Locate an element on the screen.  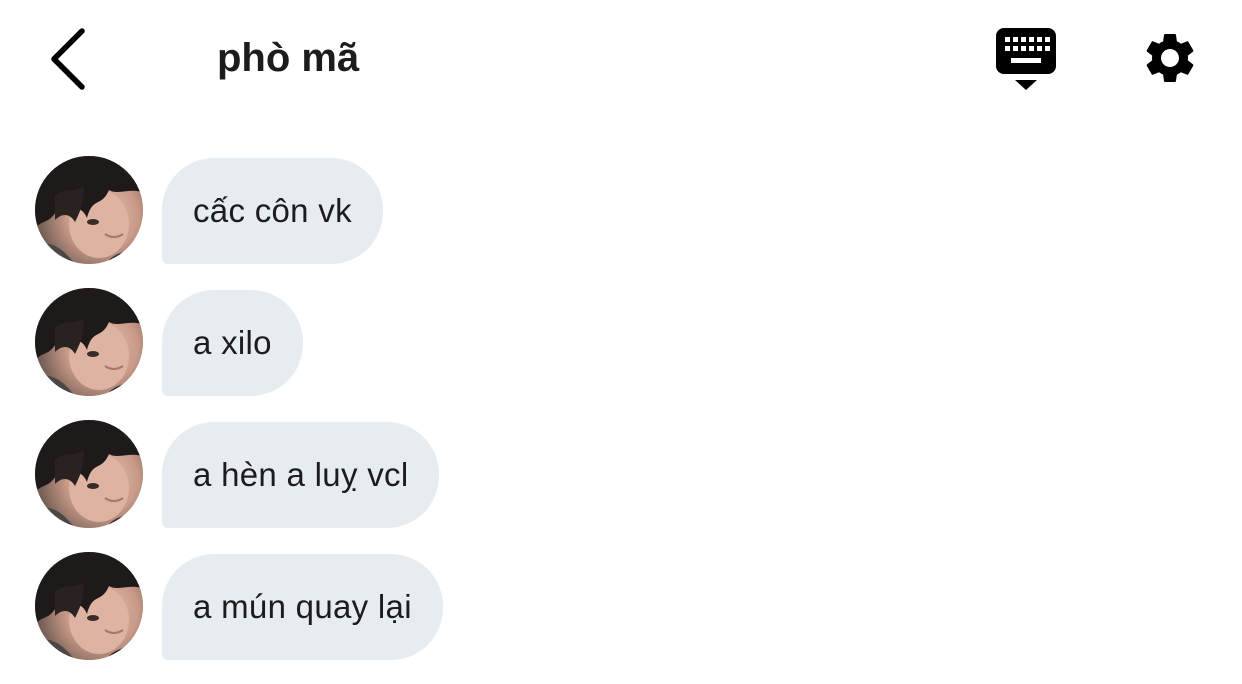
message-bubble: a mún quay lại is located at coordinates (302, 607).